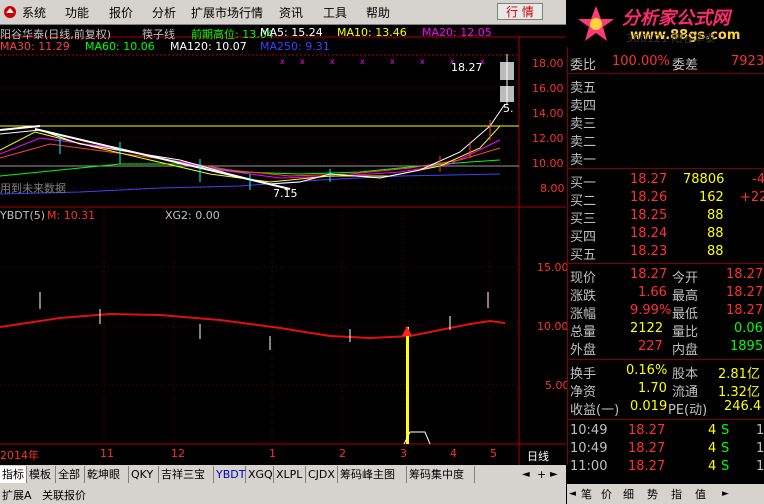  I want to click on y-tick: 12.00, so click(548, 138).